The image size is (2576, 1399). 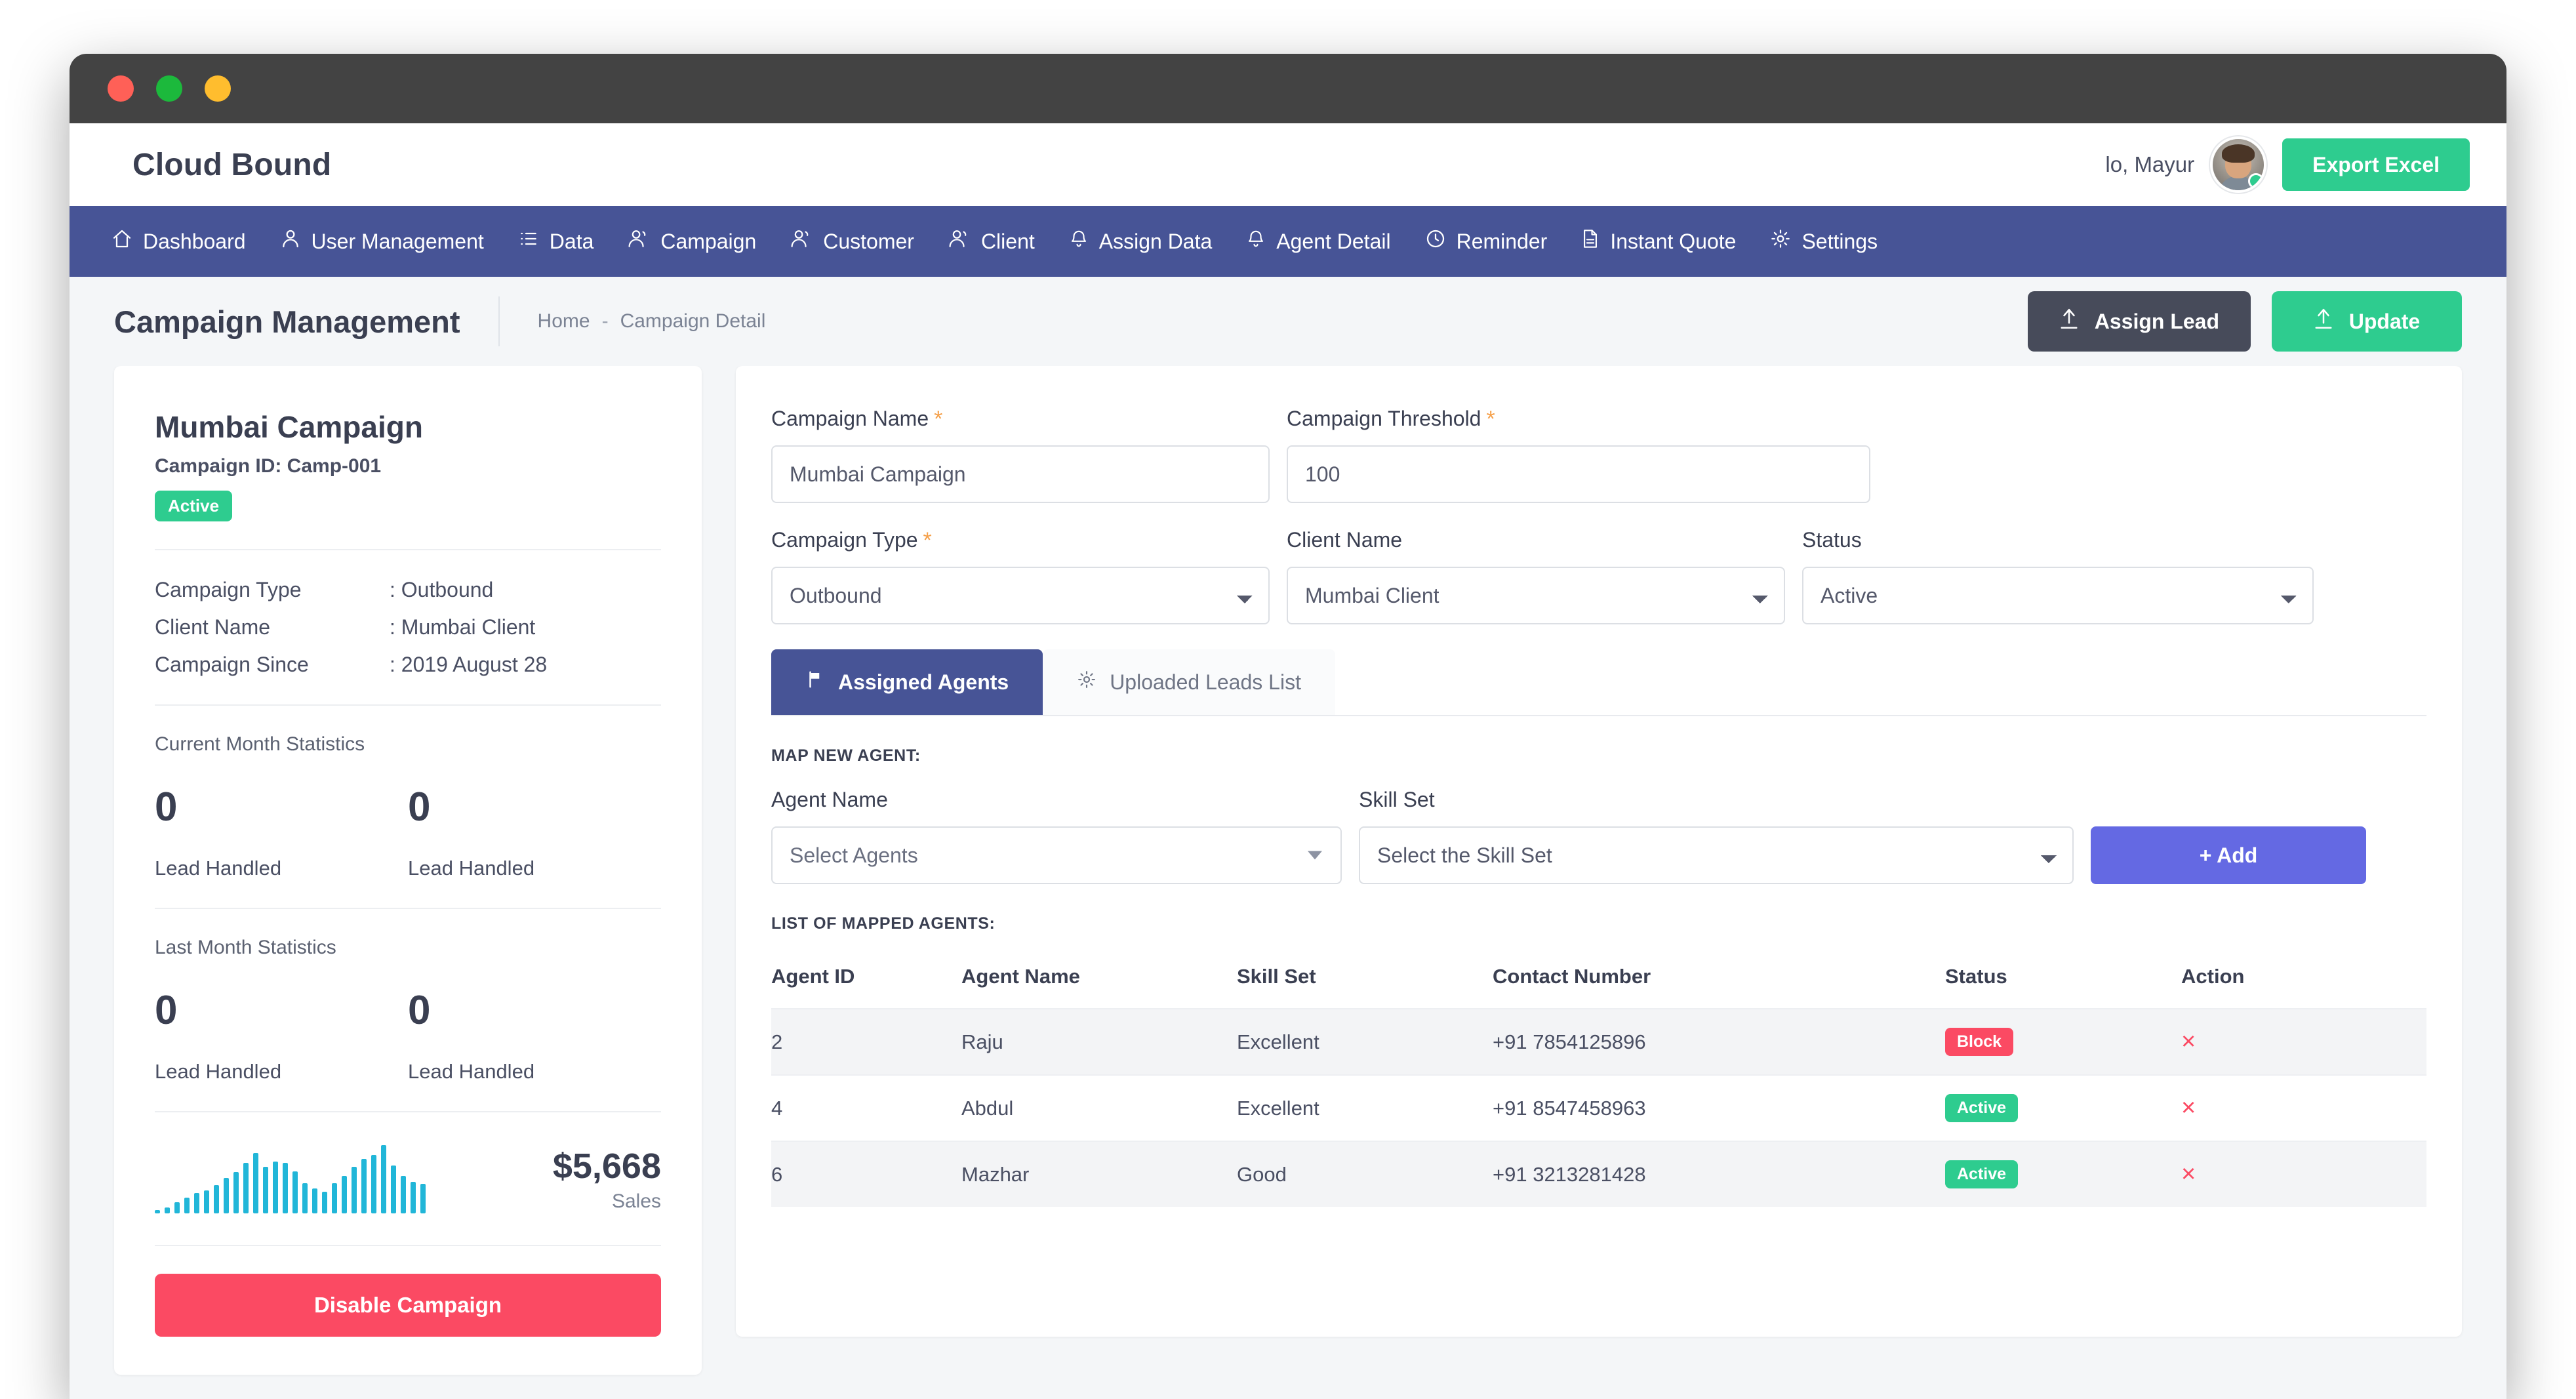 What do you see at coordinates (1333, 241) in the screenshot?
I see `nav-item-label: Agent Detail` at bounding box center [1333, 241].